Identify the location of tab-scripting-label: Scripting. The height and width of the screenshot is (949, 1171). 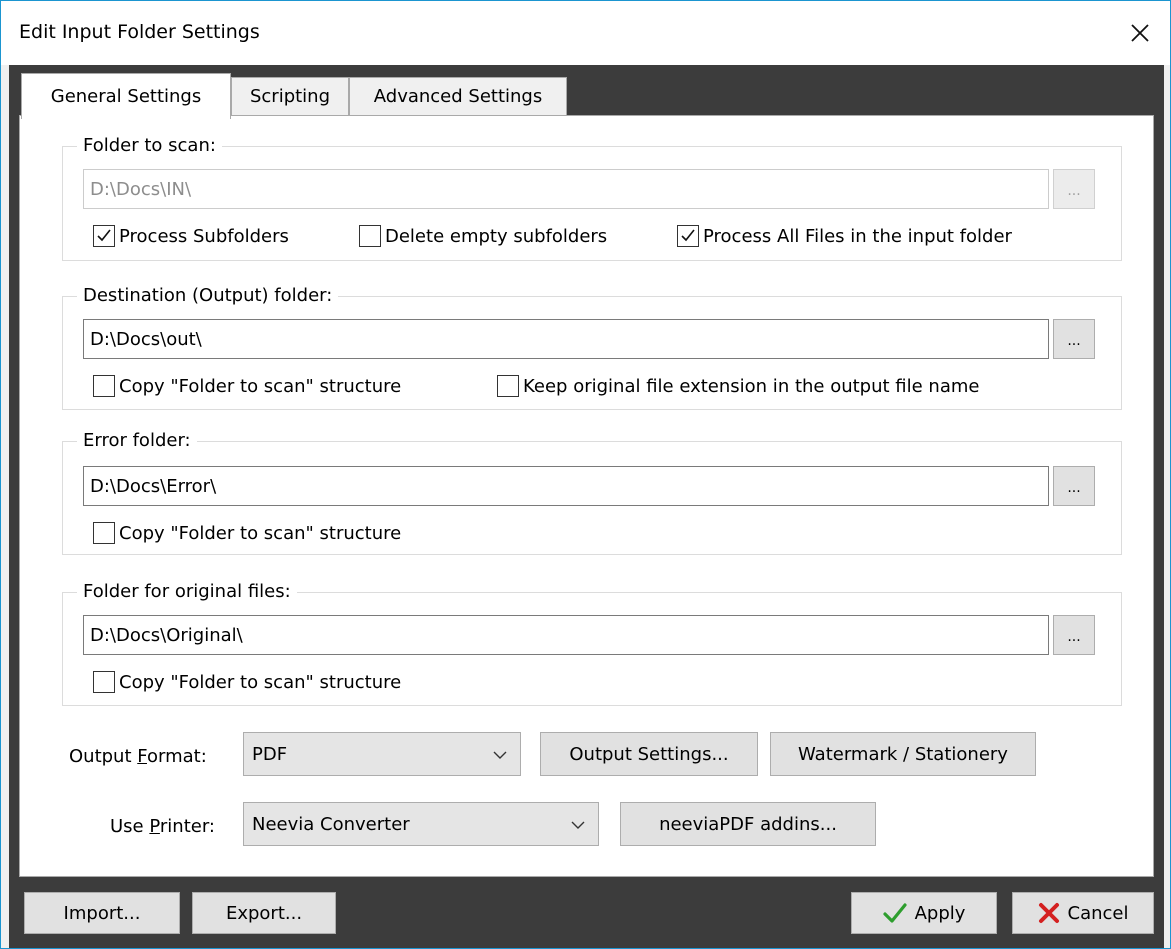
(290, 96).